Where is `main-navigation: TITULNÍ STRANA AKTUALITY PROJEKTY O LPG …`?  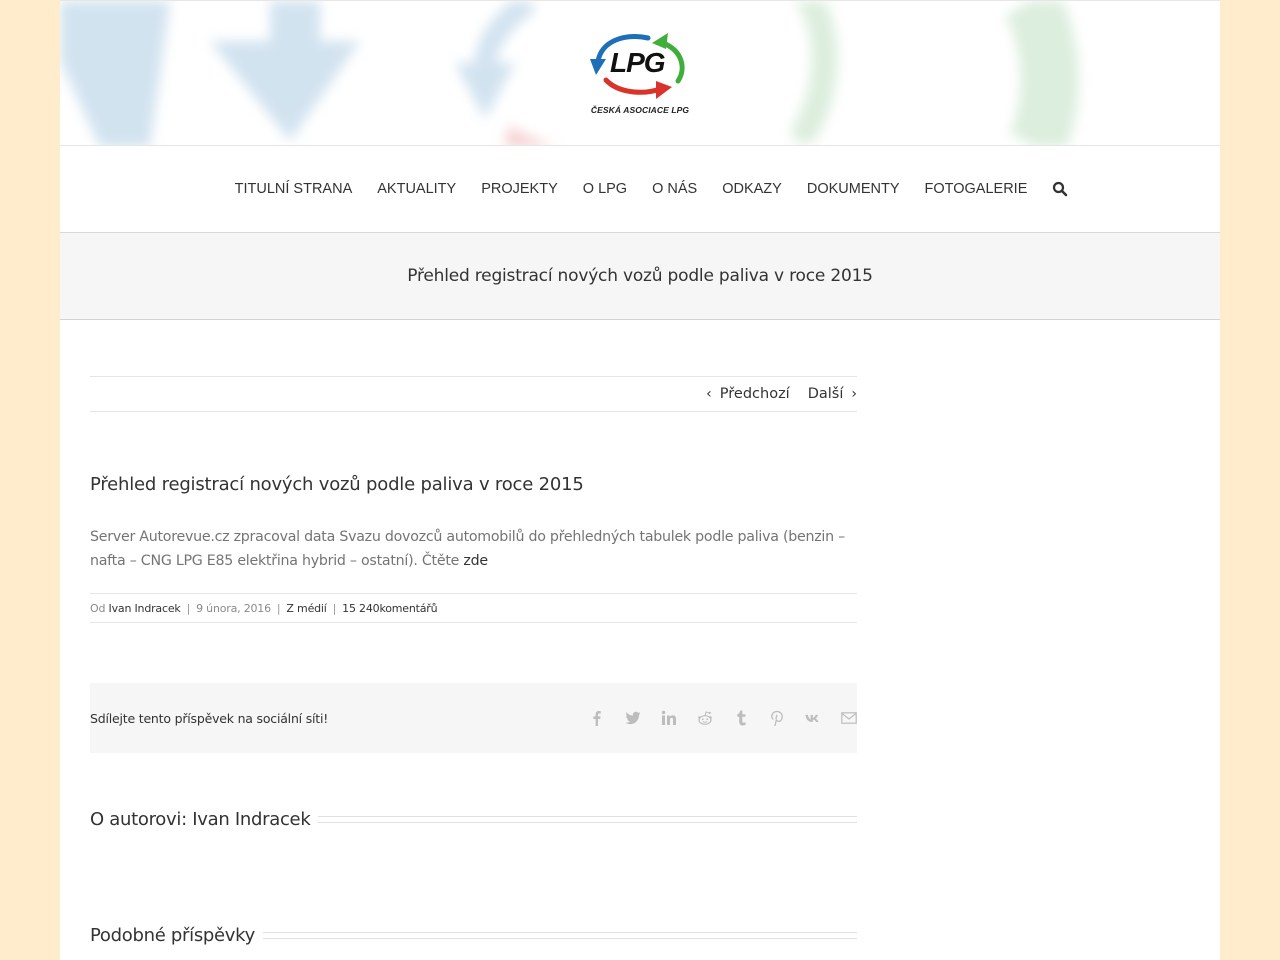 main-navigation: TITULNÍ STRANA AKTUALITY PROJEKTY O LPG … is located at coordinates (640, 189).